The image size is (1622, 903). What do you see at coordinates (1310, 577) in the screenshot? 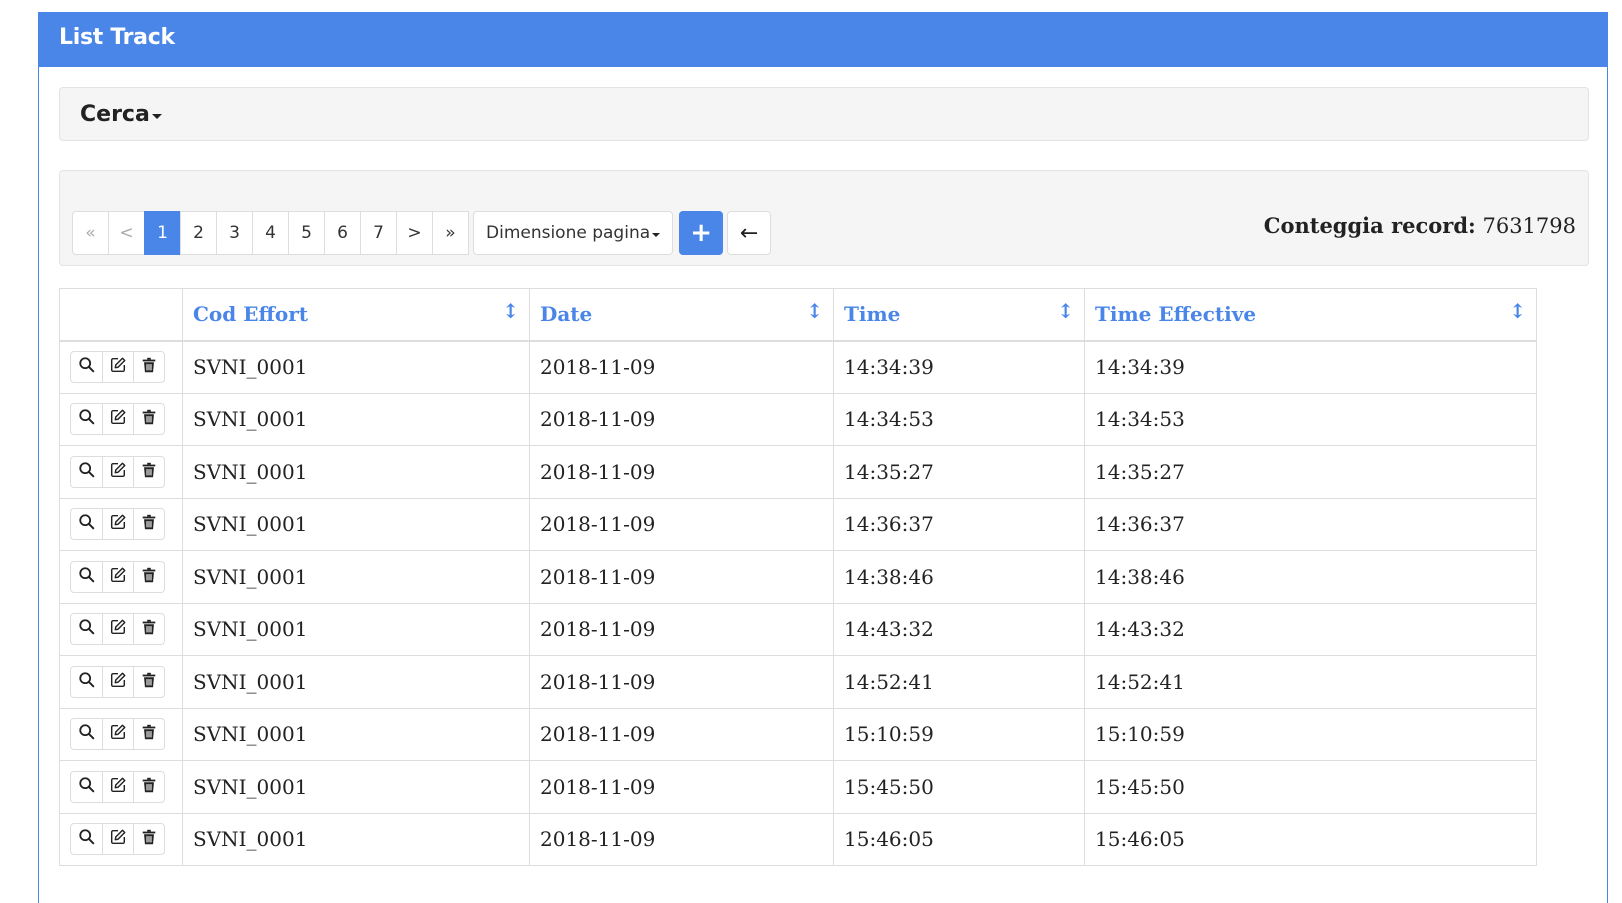
I see `cell-time-effective: 14:38:46` at bounding box center [1310, 577].